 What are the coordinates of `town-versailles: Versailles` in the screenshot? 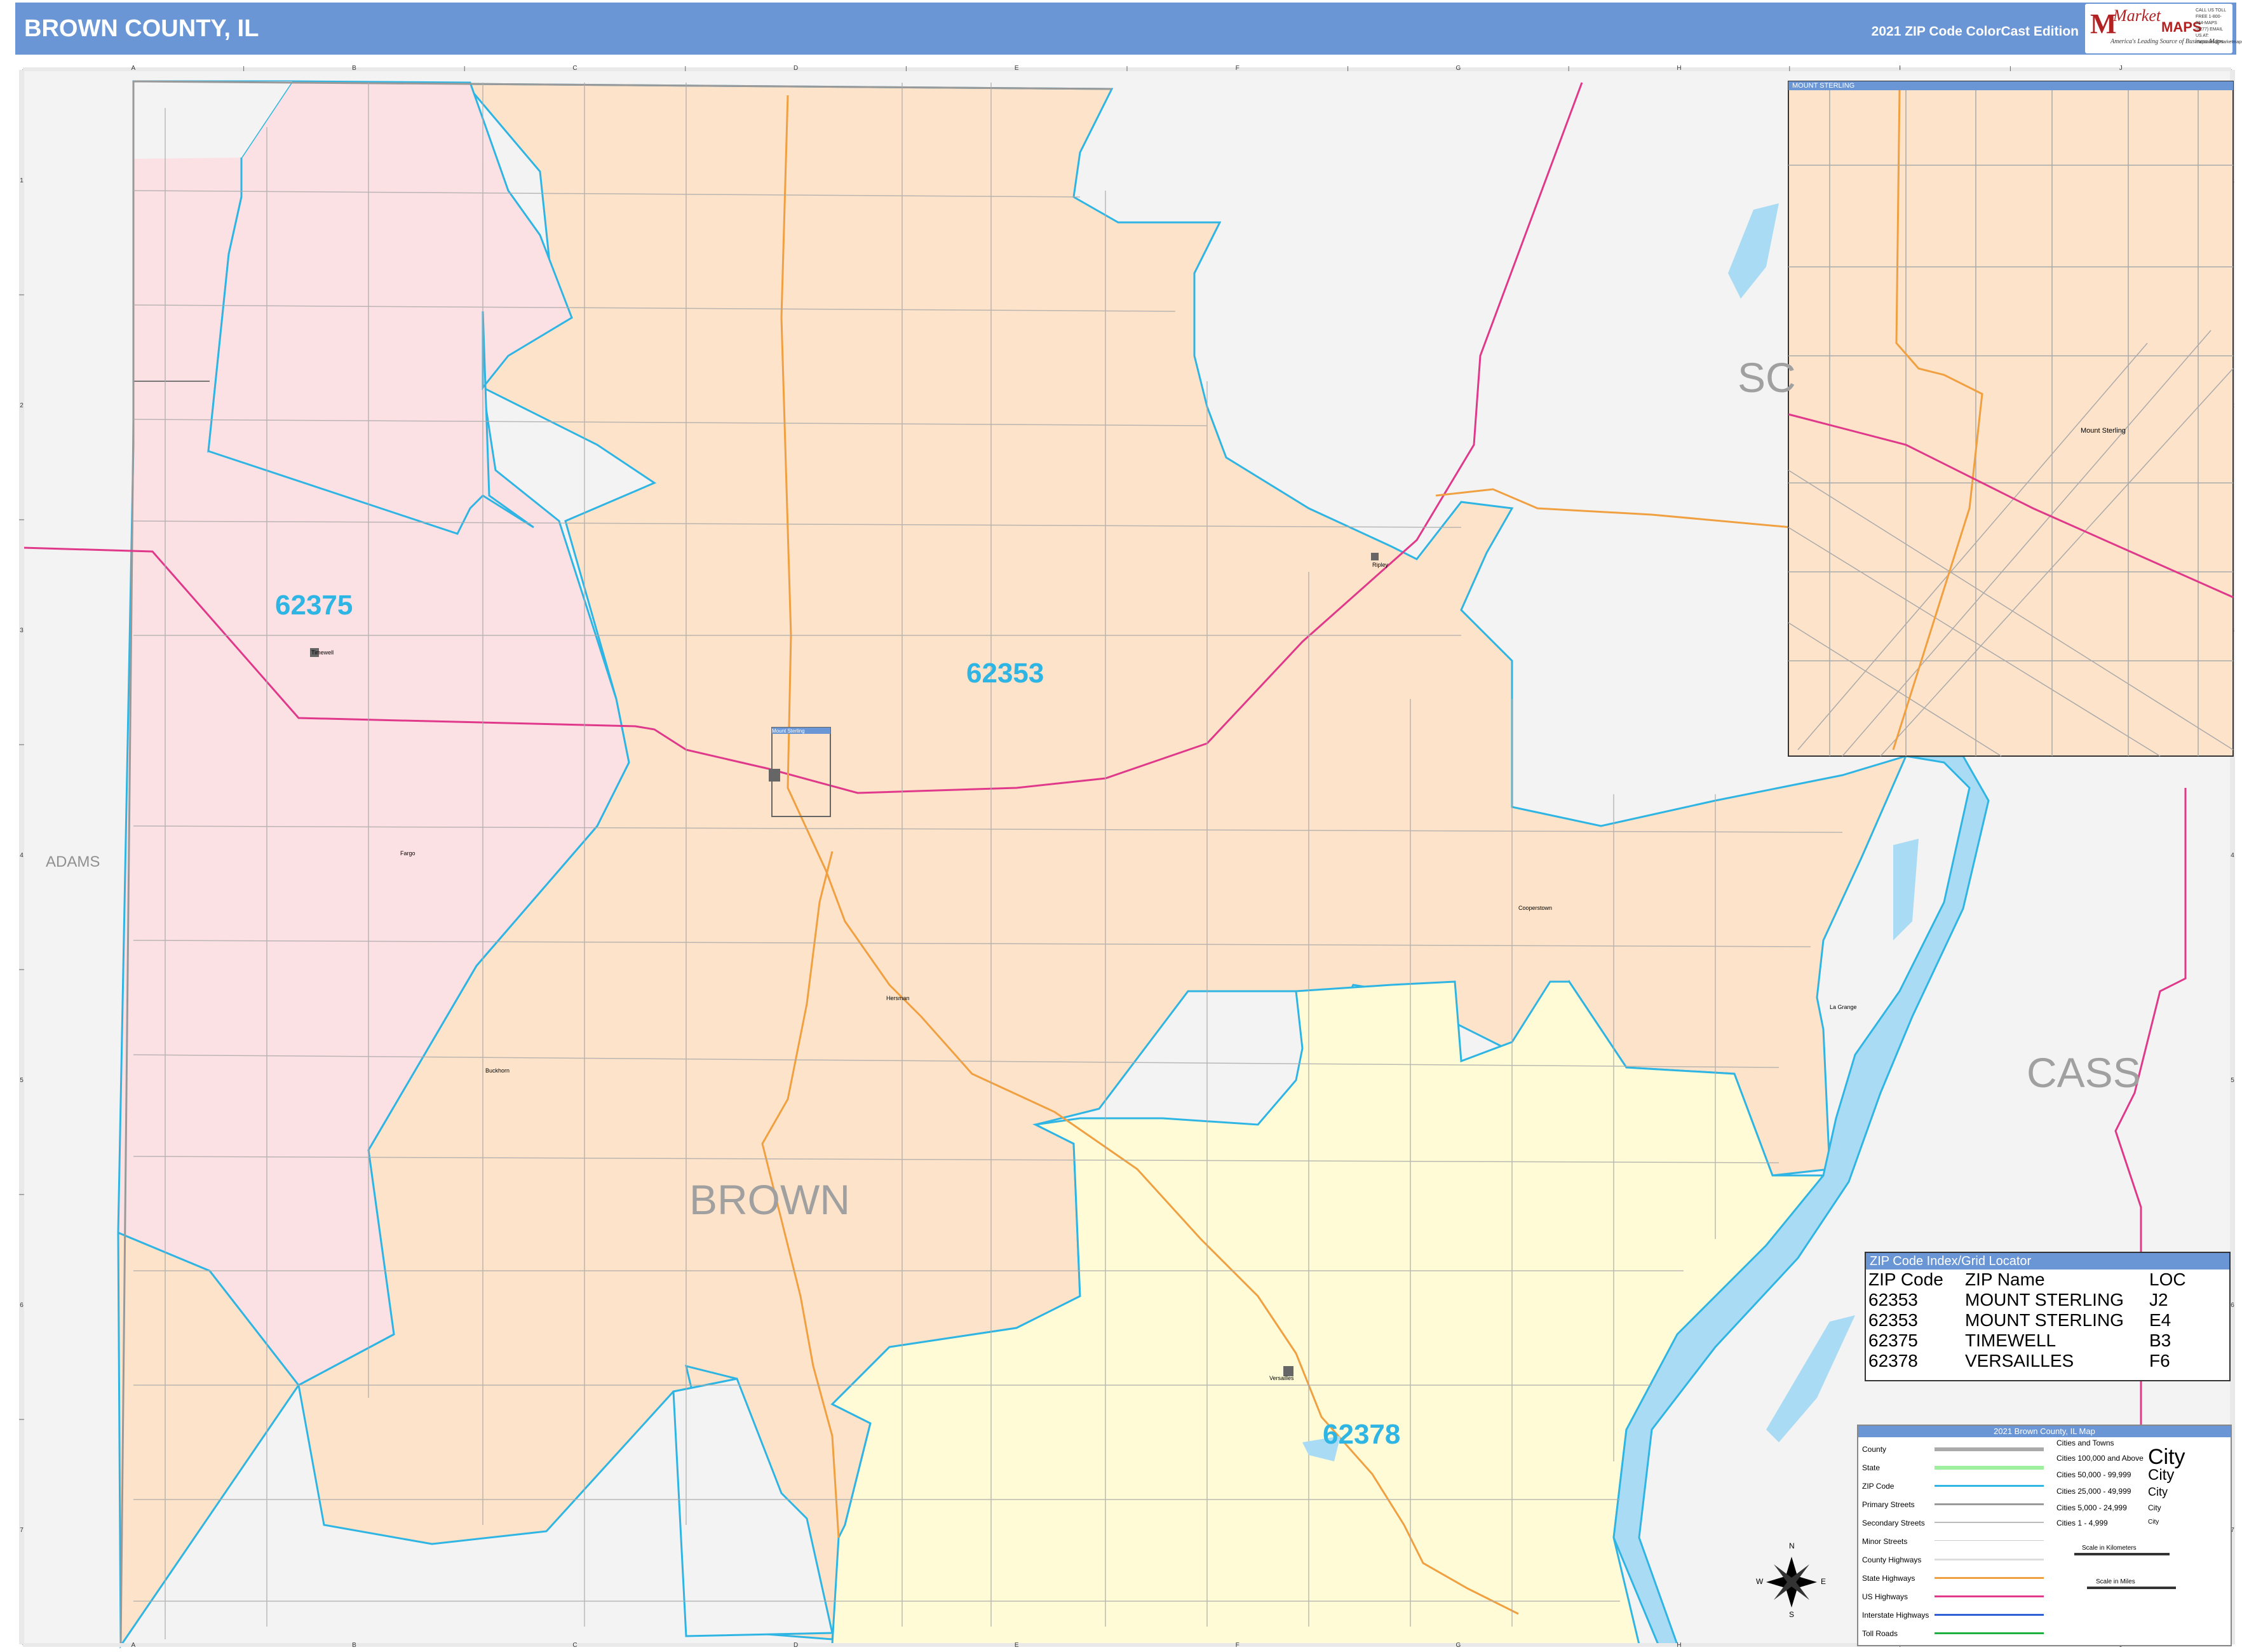 It's located at (1281, 1378).